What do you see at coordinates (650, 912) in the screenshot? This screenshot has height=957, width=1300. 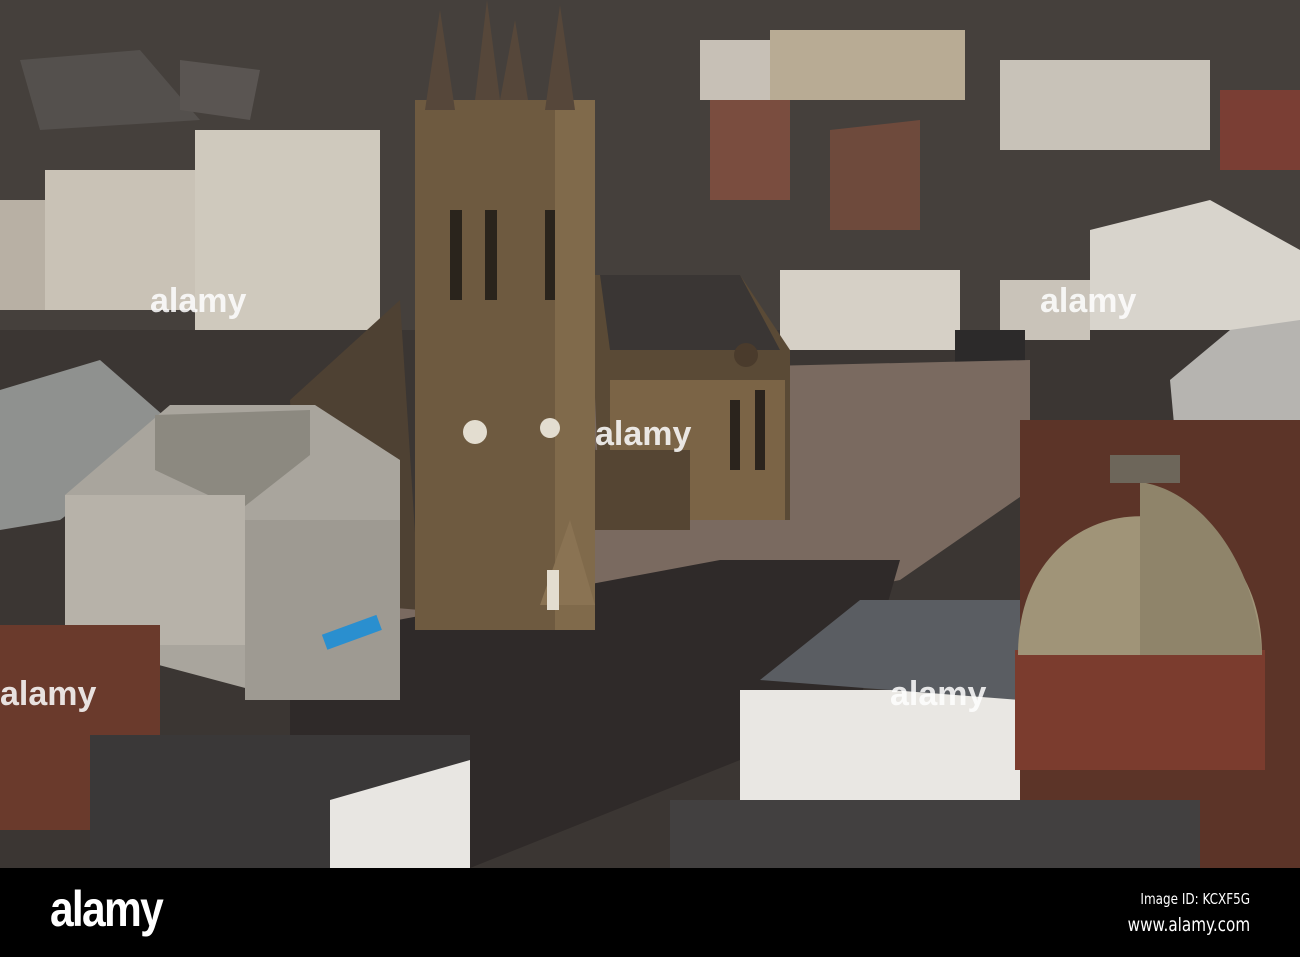 I see `footer-bar: alamy Image ID: KCXF5G www.alamy.com` at bounding box center [650, 912].